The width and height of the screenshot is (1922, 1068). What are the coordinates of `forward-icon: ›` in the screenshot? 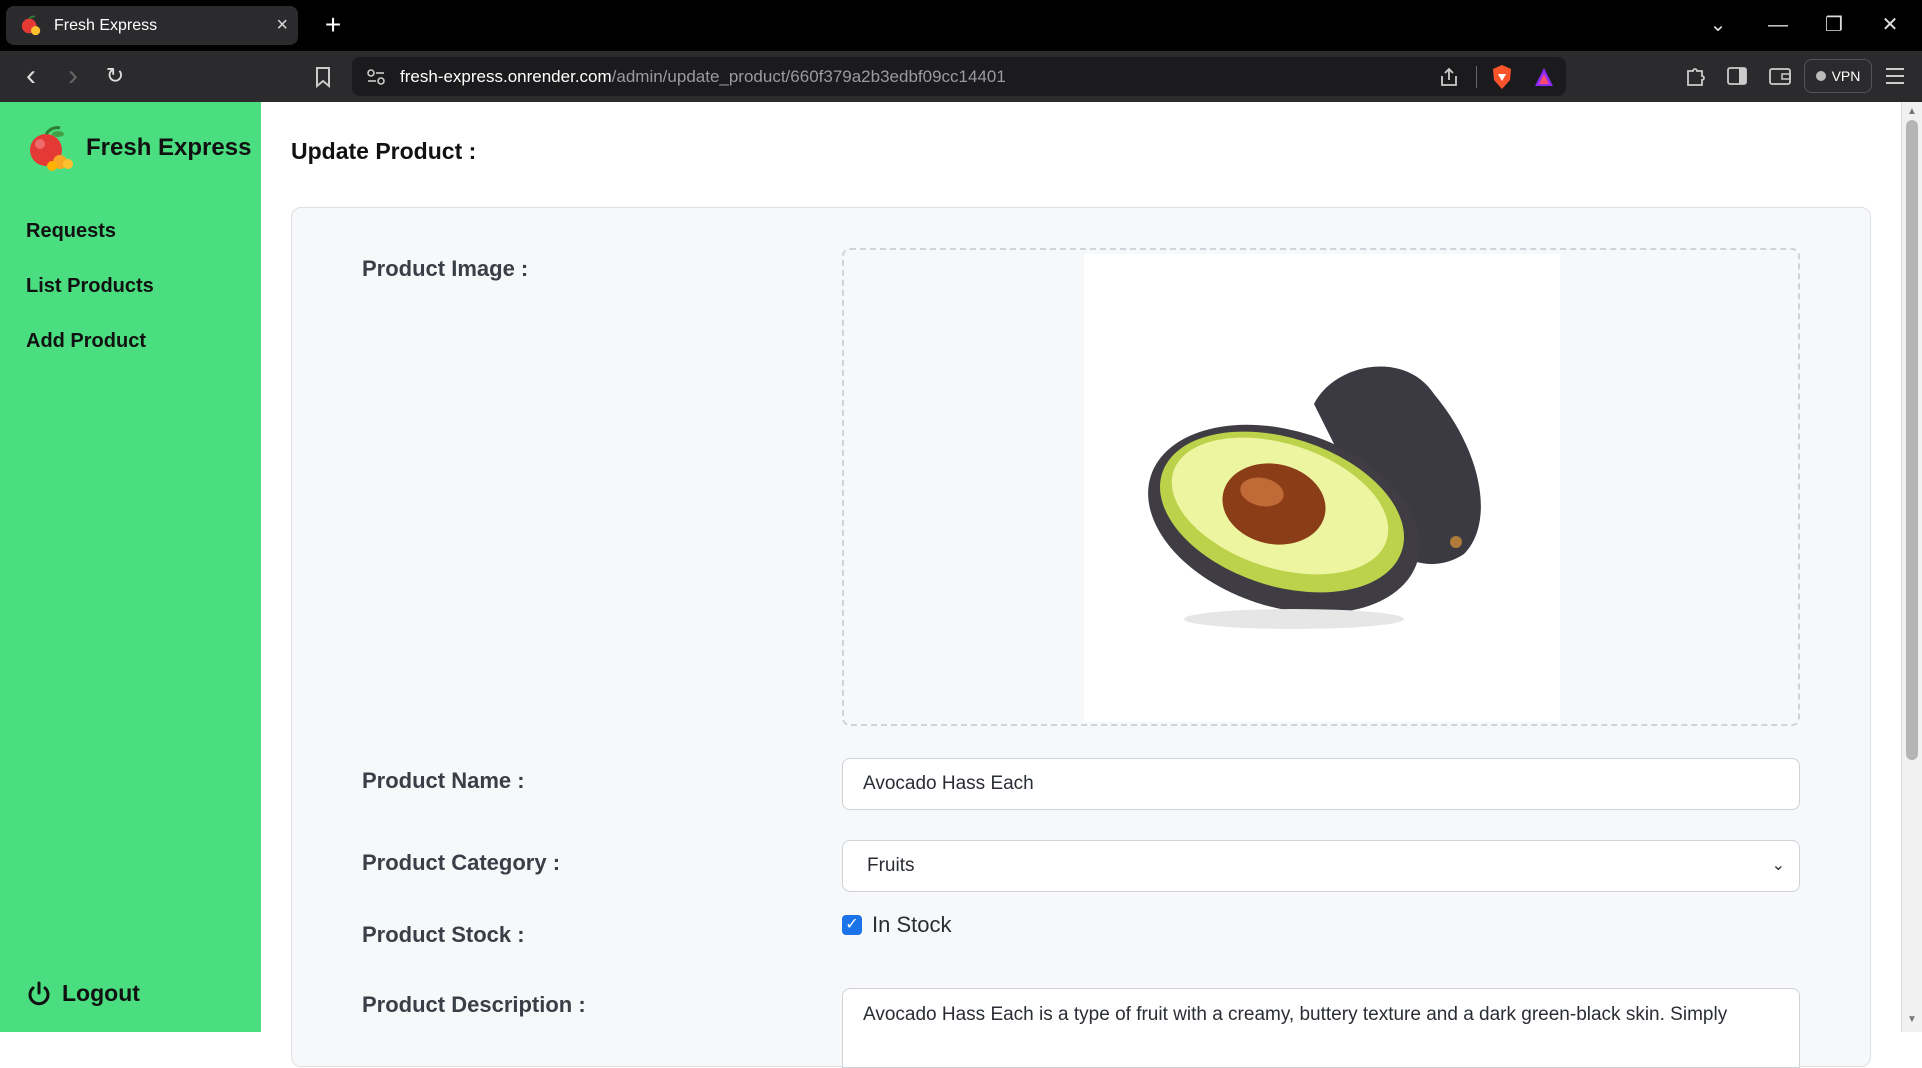 It's located at (73, 76).